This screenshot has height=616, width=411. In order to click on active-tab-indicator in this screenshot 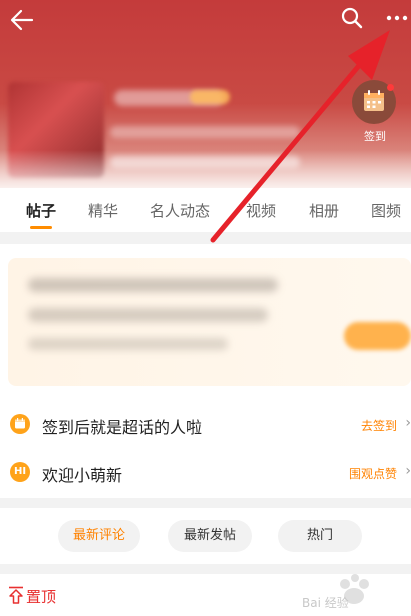, I will do `click(41, 227)`.